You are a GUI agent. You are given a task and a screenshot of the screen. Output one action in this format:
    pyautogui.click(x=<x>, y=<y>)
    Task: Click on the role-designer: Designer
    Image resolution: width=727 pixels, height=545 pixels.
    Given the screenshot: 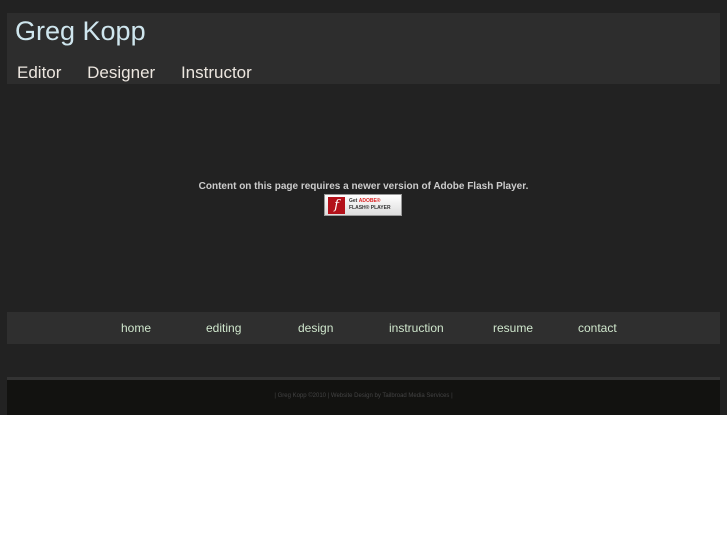 What is the action you would take?
    pyautogui.click(x=121, y=72)
    